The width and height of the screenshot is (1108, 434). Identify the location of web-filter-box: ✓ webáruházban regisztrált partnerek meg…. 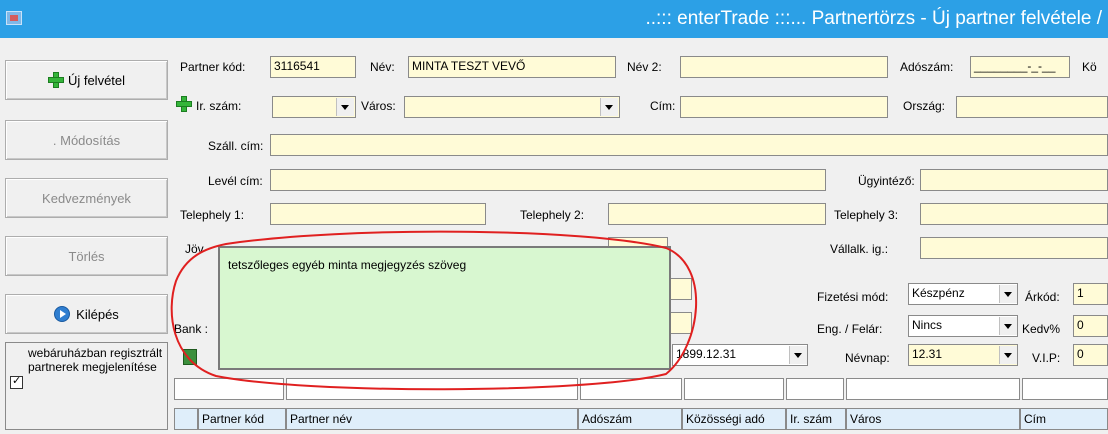
(86, 386).